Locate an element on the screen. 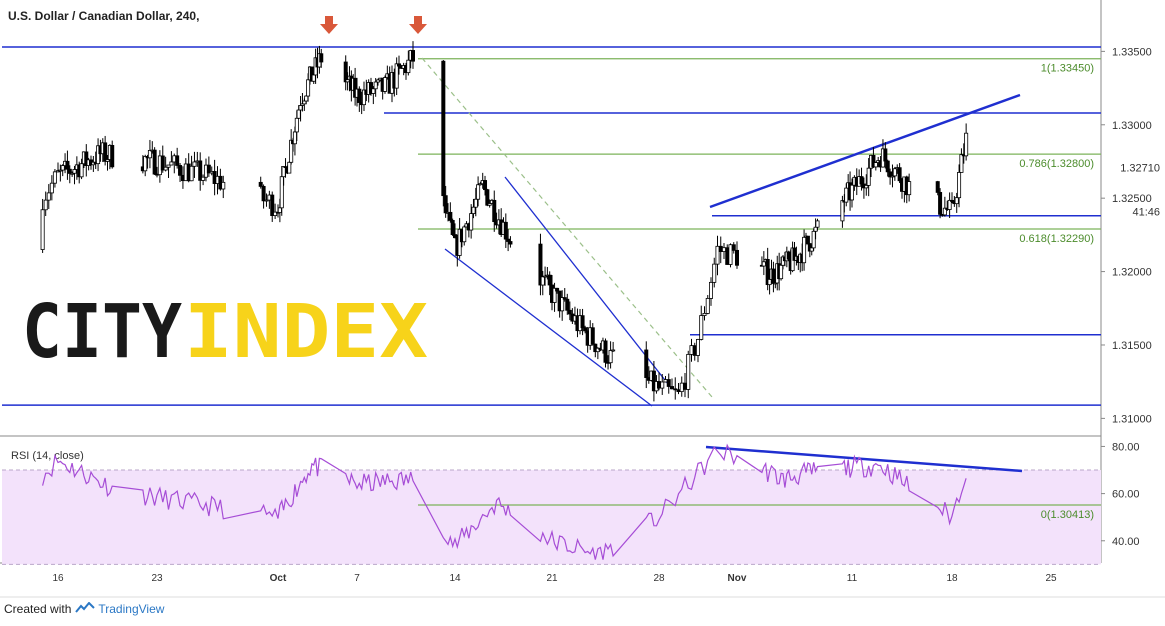 Image resolution: width=1165 pixels, height=626 pixels. rsi-tick-label: 80.00 is located at coordinates (1126, 447).